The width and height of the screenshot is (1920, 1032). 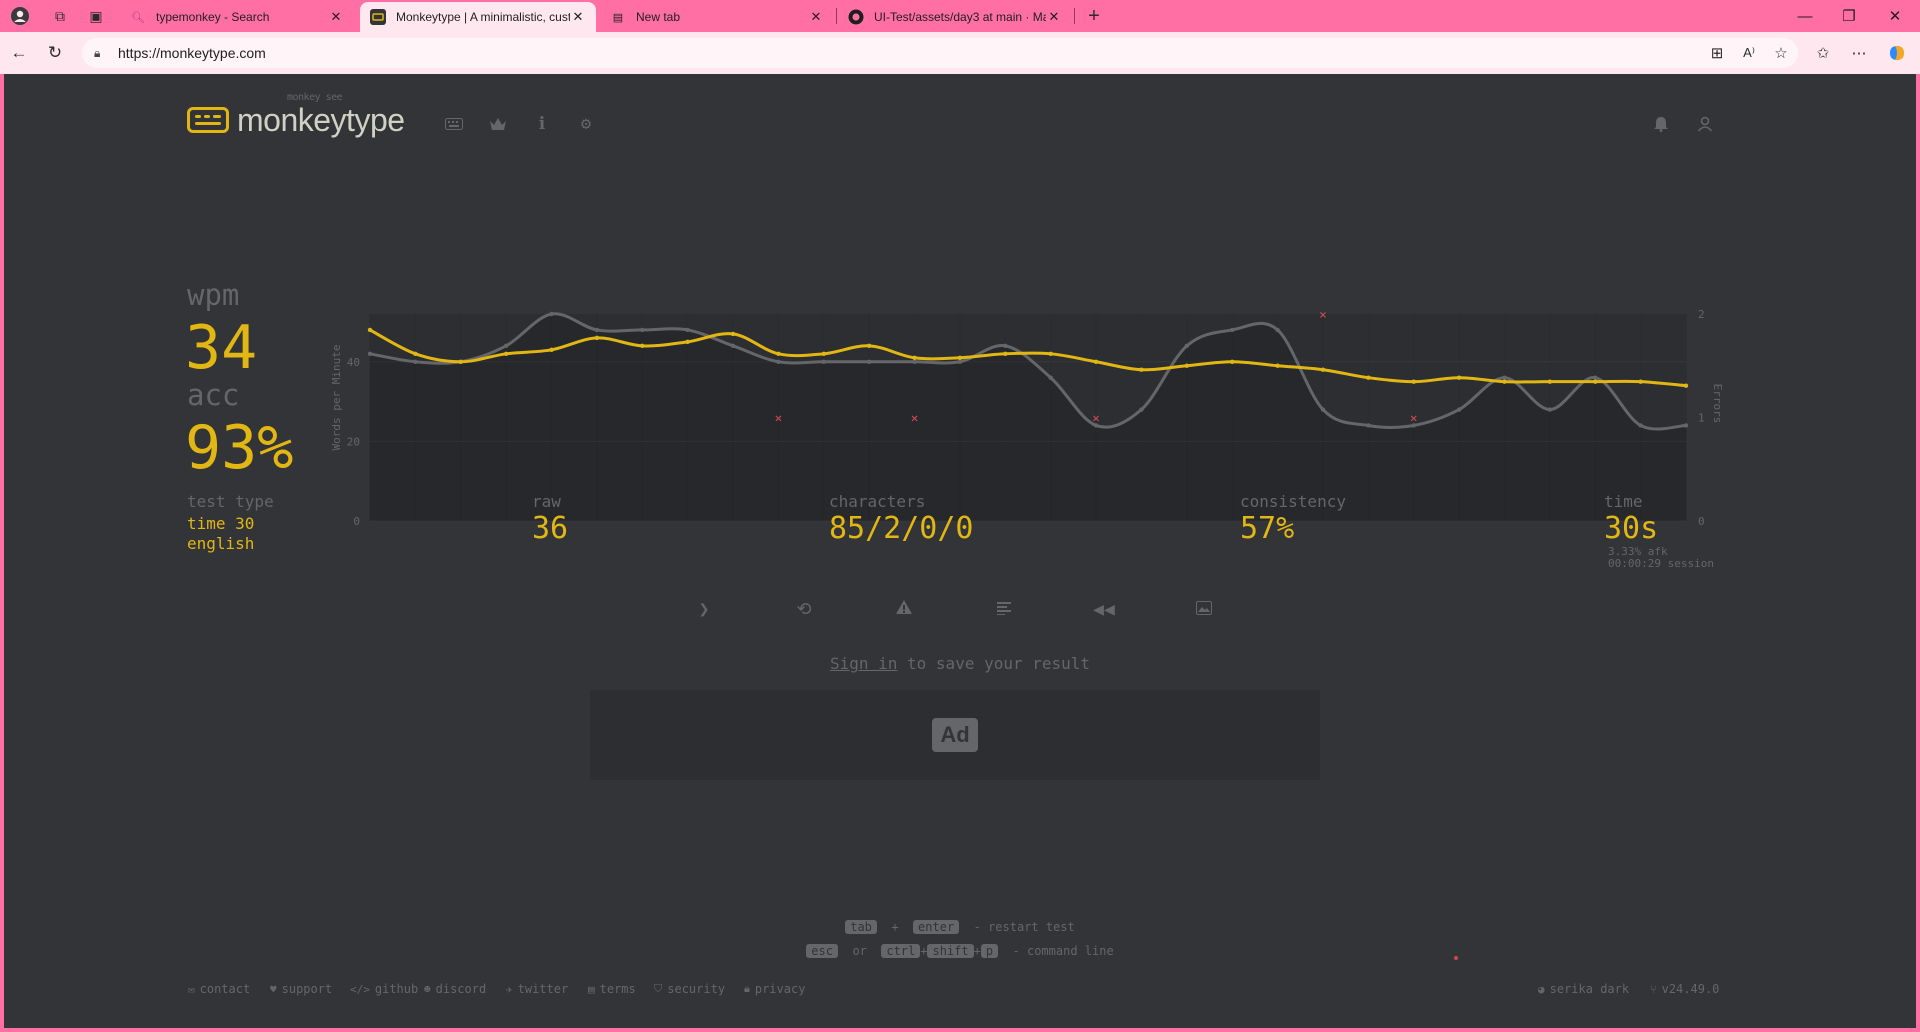 What do you see at coordinates (717, 17) in the screenshot?
I see `tab-new-tab: ▤ New tab ✕` at bounding box center [717, 17].